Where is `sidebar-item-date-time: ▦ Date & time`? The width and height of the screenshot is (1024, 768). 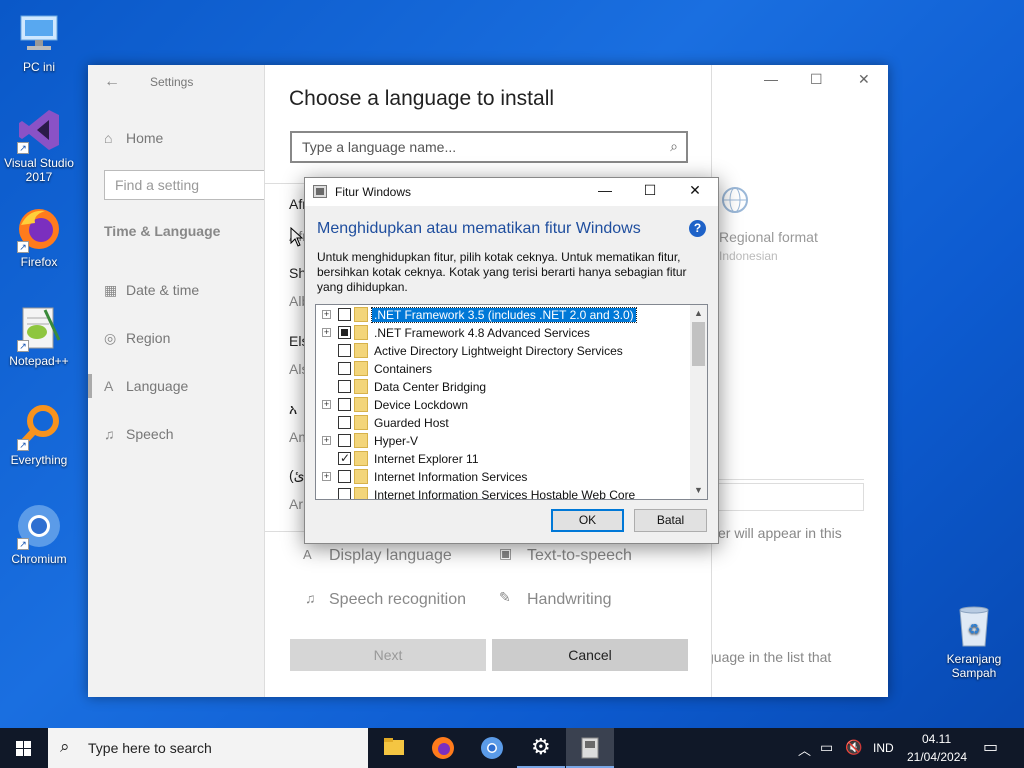
sidebar-item-date-time: ▦ Date & time is located at coordinates (151, 290).